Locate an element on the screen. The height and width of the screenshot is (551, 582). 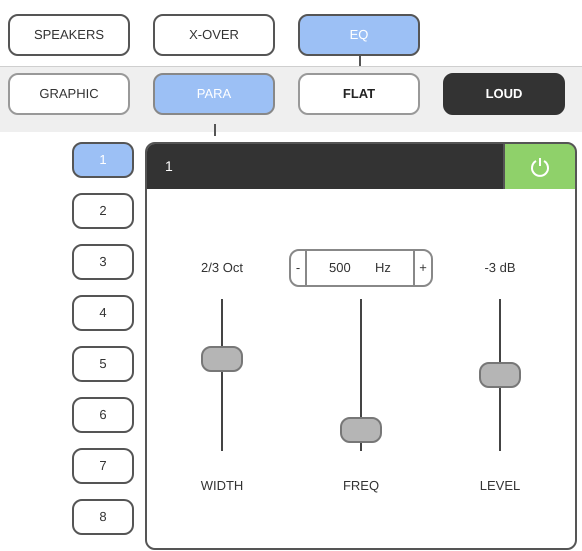
mode-tab: GRAPHIC is located at coordinates (69, 94).